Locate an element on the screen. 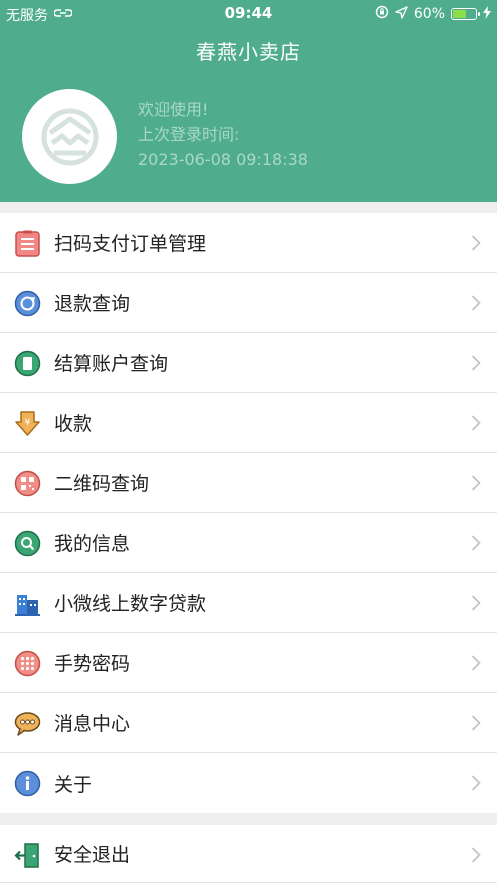 The height and width of the screenshot is (883, 497). refund-icon is located at coordinates (27, 303).